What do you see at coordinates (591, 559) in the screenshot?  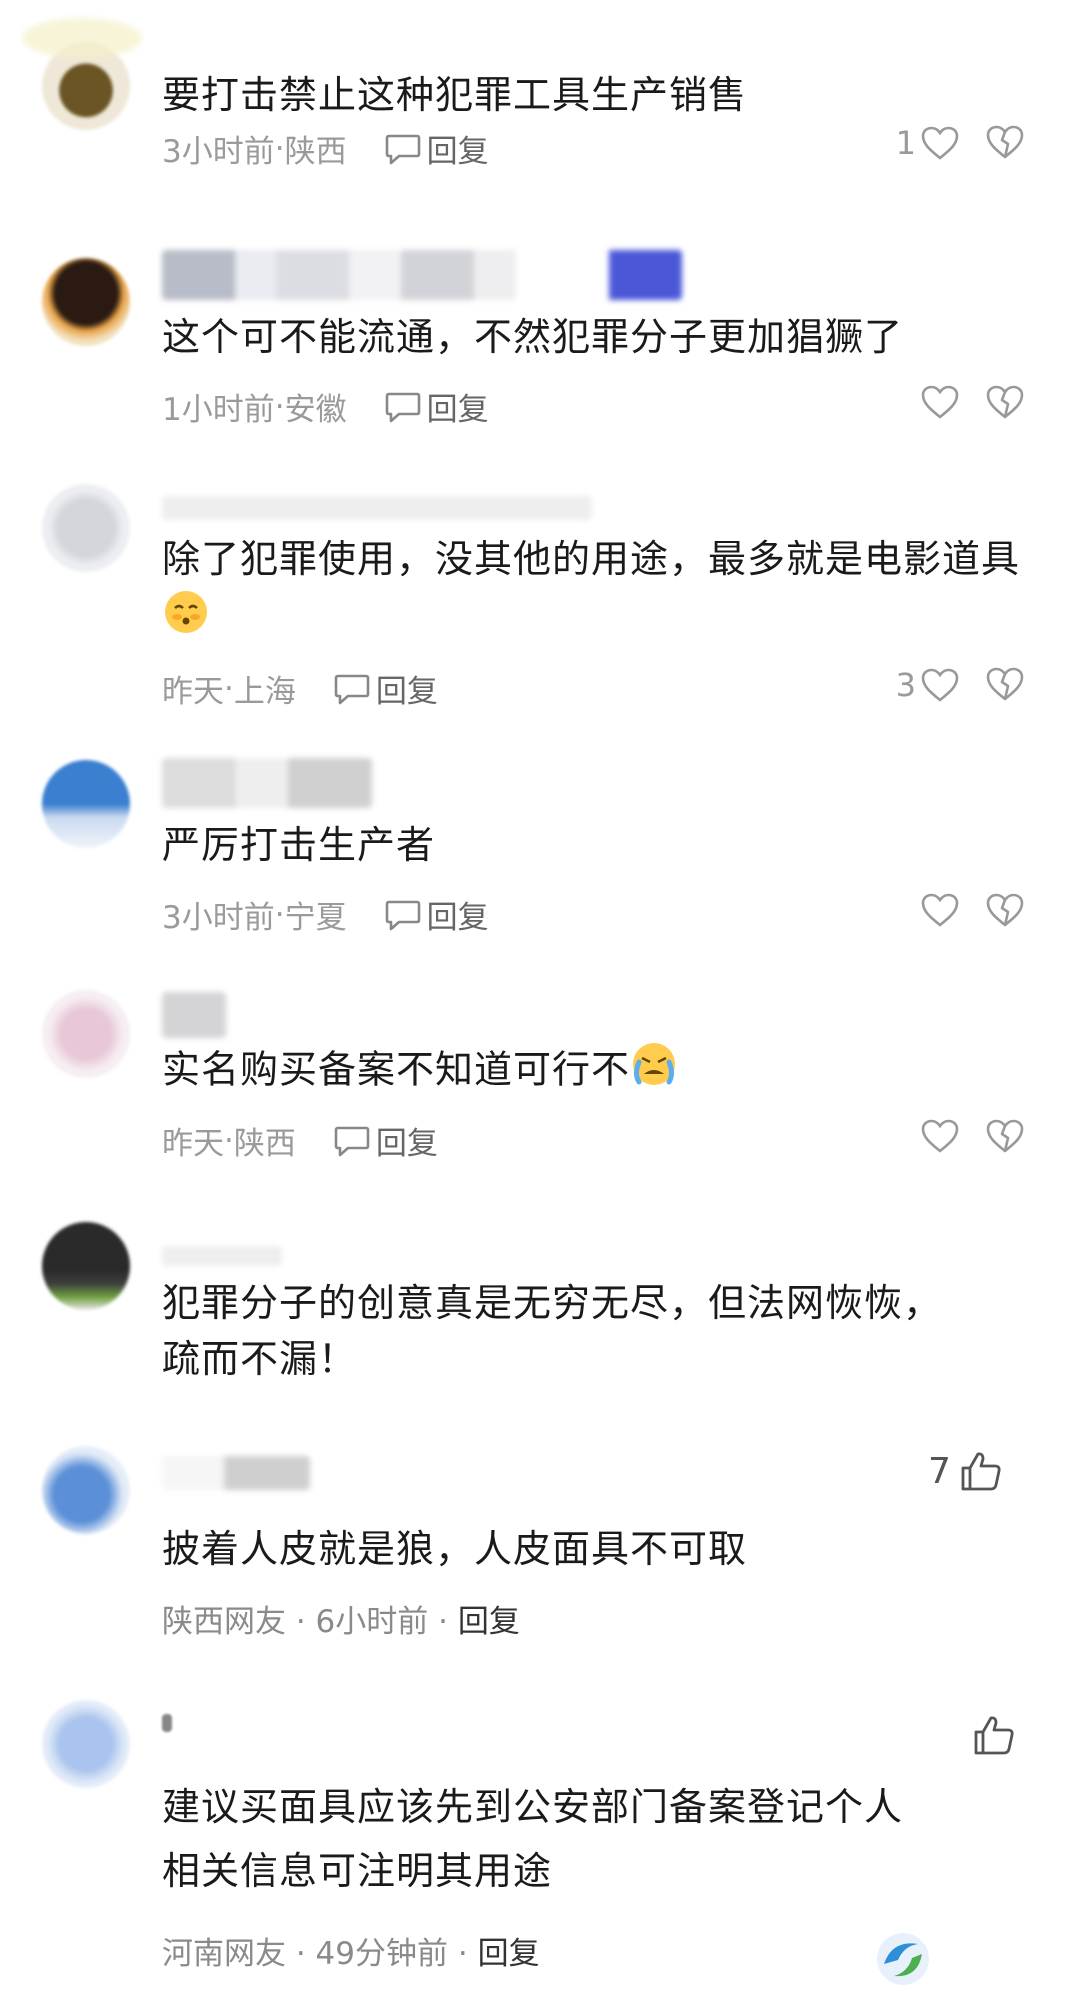 I see `comment-text-content: 除了犯罪使用，没其他的用途，最多就是电影道具` at bounding box center [591, 559].